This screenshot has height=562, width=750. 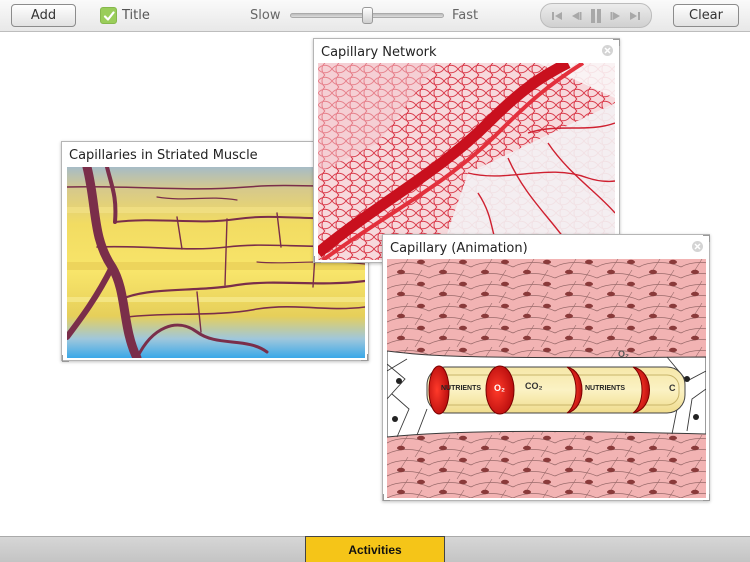 I want to click on clear-button: Clear, so click(x=706, y=15).